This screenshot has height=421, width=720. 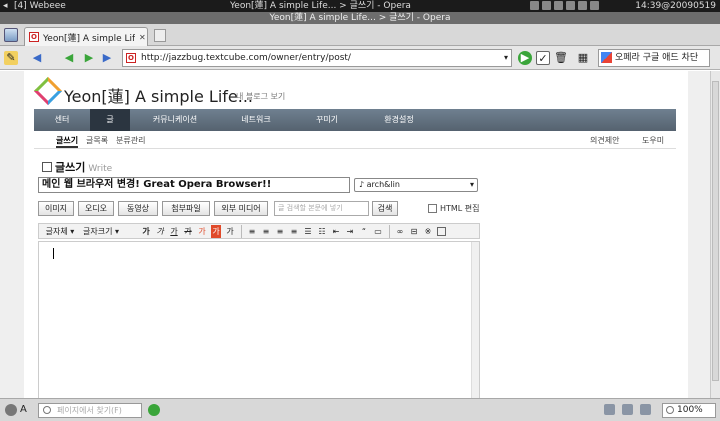 What do you see at coordinates (216, 231) in the screenshot?
I see `highlight-button: 가` at bounding box center [216, 231].